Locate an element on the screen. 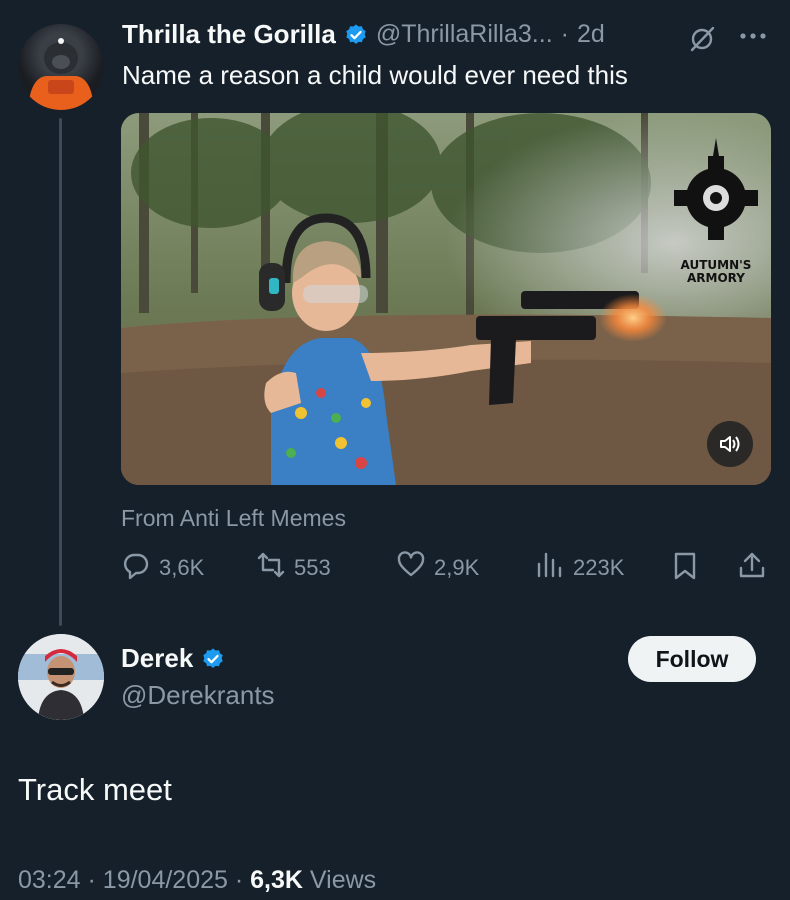 The width and height of the screenshot is (790, 900). media-source: From Anti Left Memes is located at coordinates (233, 518).